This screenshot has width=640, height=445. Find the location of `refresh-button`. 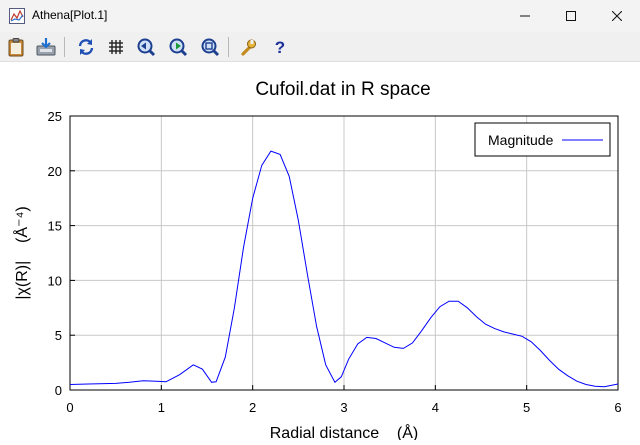

refresh-button is located at coordinates (86, 47).